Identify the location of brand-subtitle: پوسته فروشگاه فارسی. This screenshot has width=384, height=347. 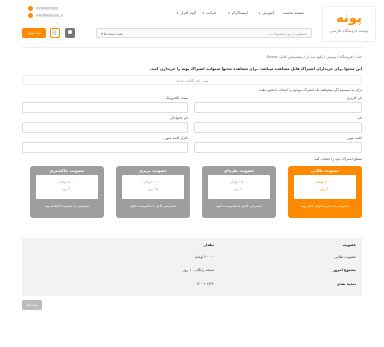
(349, 30).